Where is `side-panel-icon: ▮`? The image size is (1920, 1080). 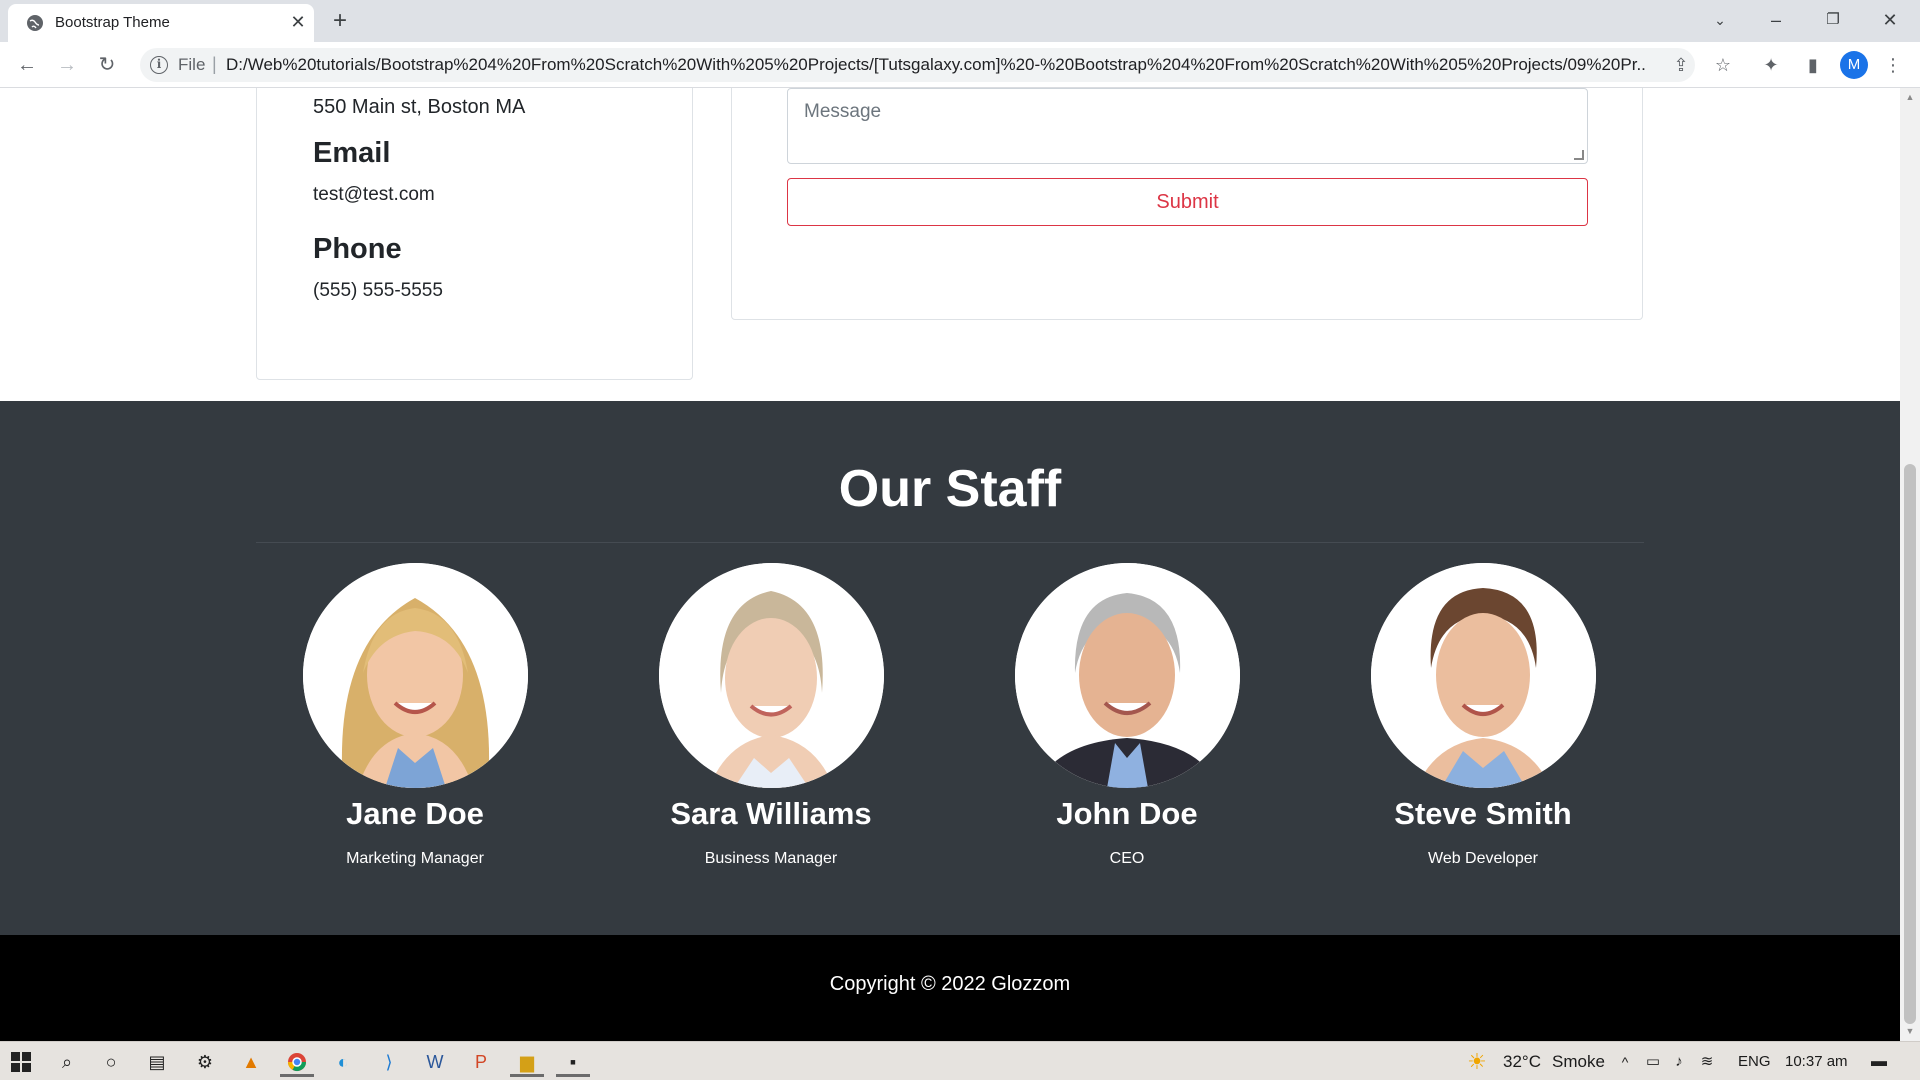 side-panel-icon: ▮ is located at coordinates (1813, 65).